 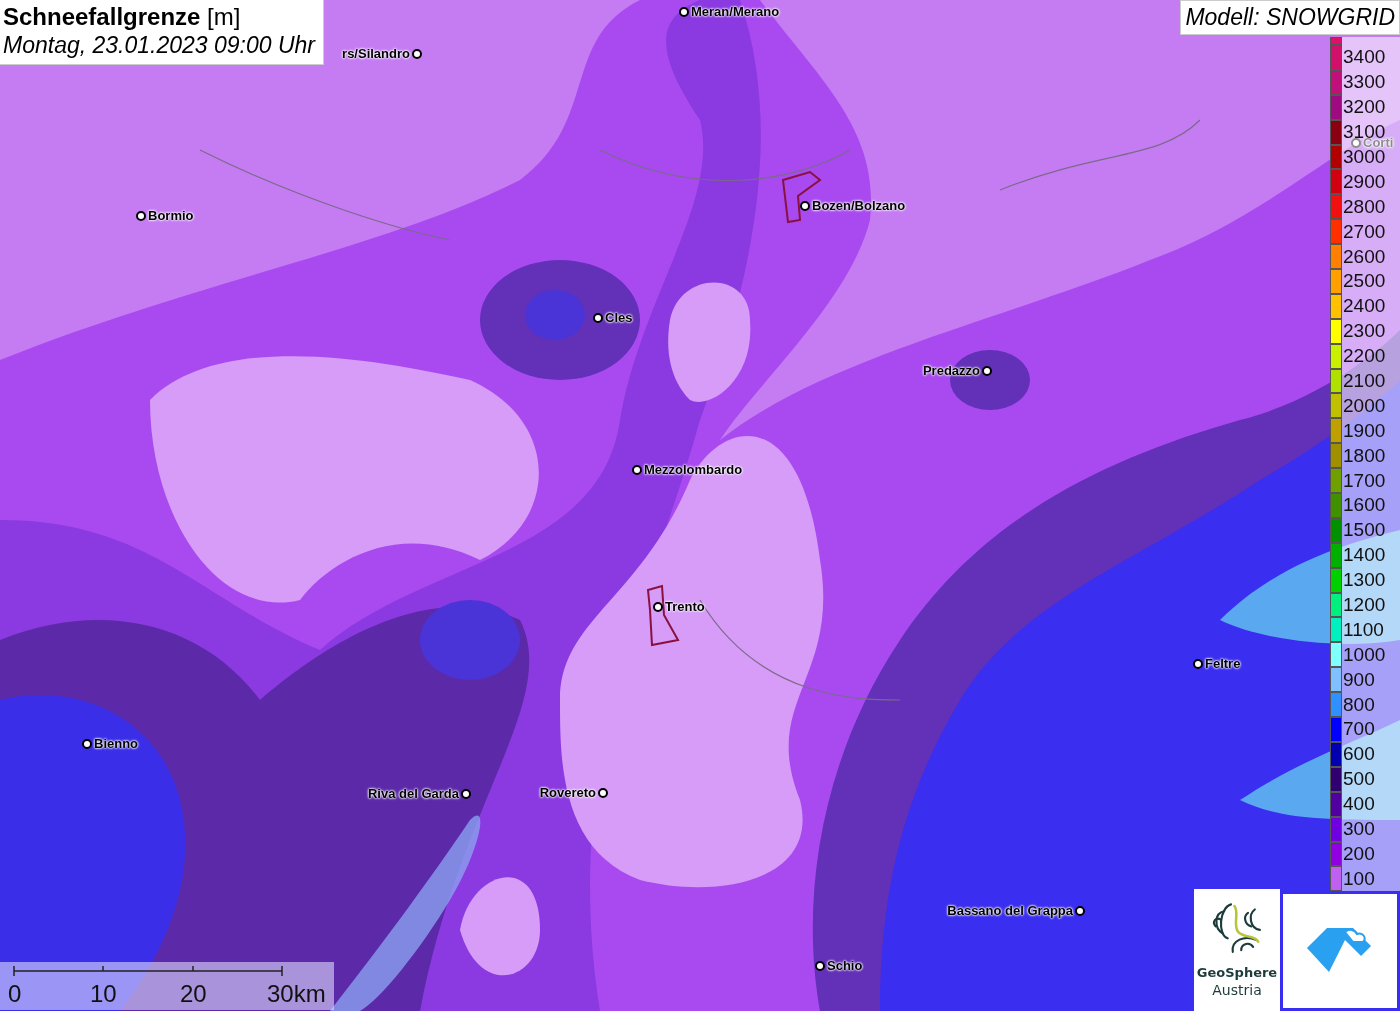 I want to click on legend-label: 1900, so click(x=1364, y=430).